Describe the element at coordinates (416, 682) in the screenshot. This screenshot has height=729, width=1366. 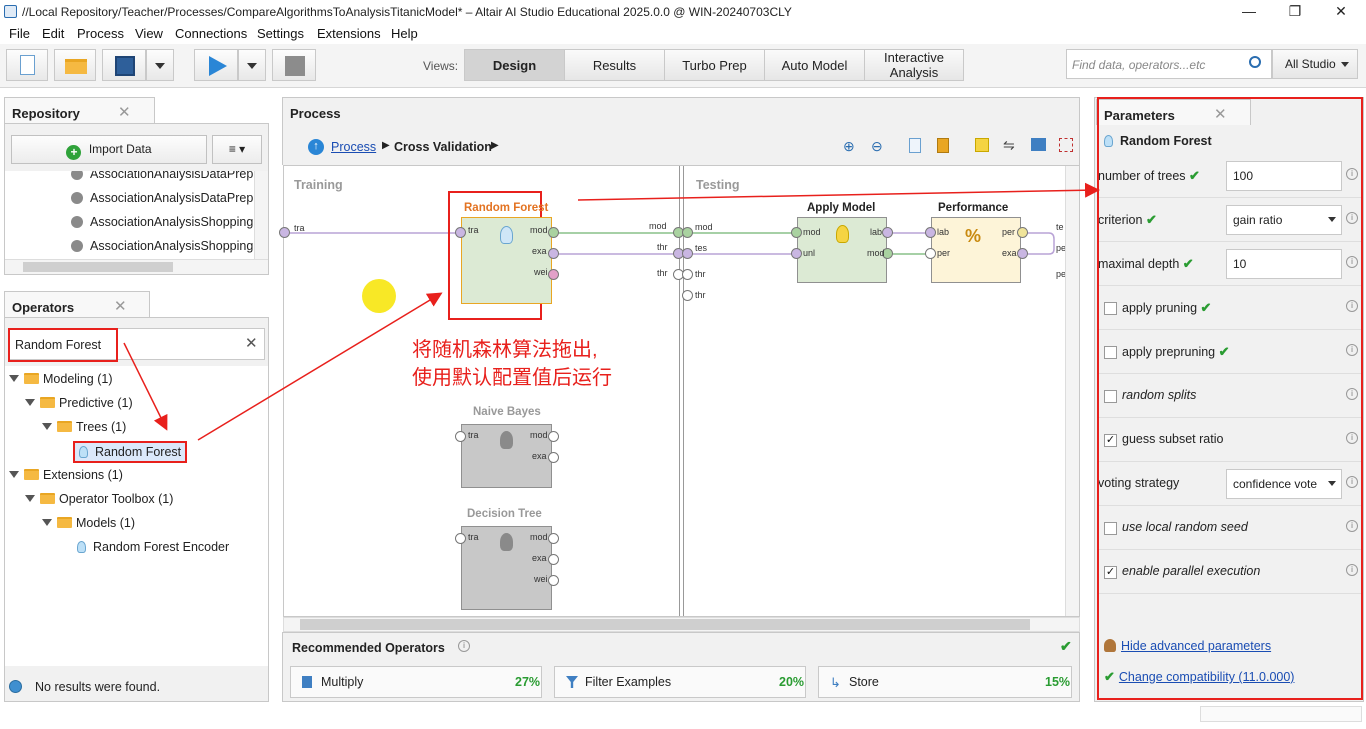
I see `recommended-item-multiply: Multiply 27%` at that location.